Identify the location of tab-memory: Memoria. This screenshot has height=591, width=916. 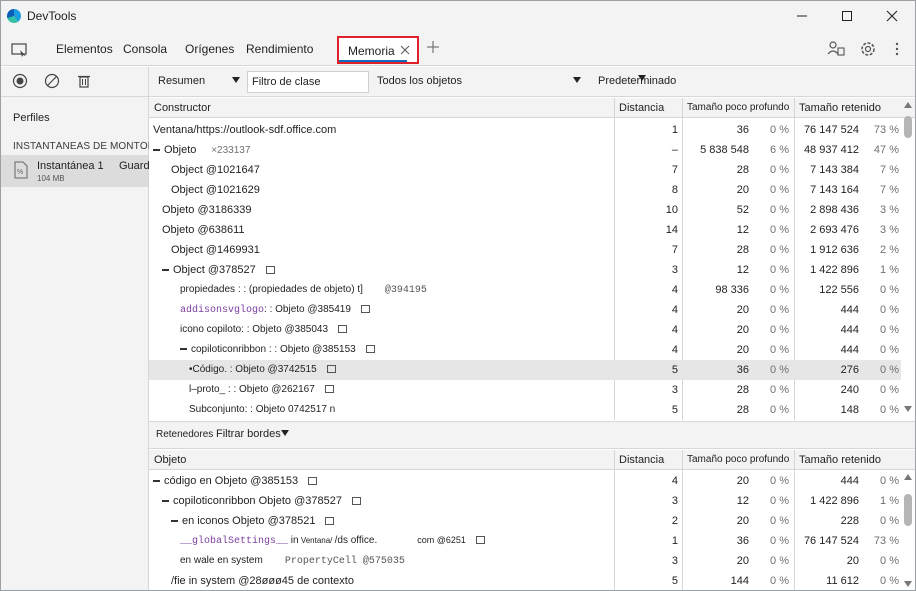
(378, 50).